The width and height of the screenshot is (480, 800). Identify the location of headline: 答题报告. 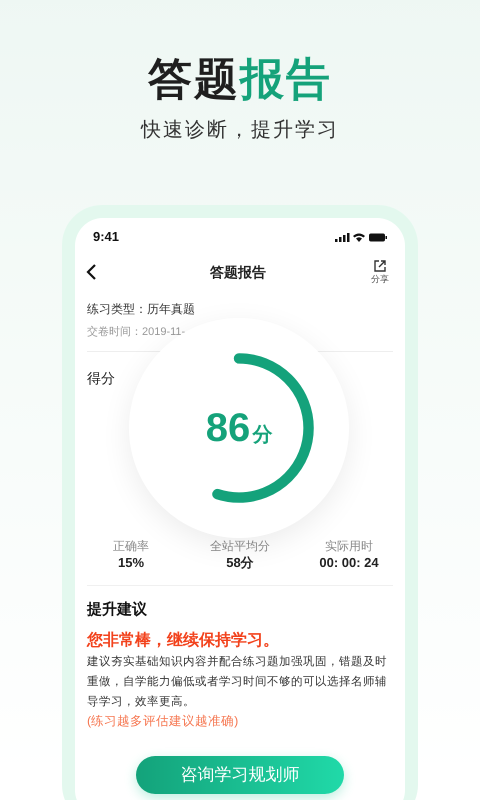
(240, 80).